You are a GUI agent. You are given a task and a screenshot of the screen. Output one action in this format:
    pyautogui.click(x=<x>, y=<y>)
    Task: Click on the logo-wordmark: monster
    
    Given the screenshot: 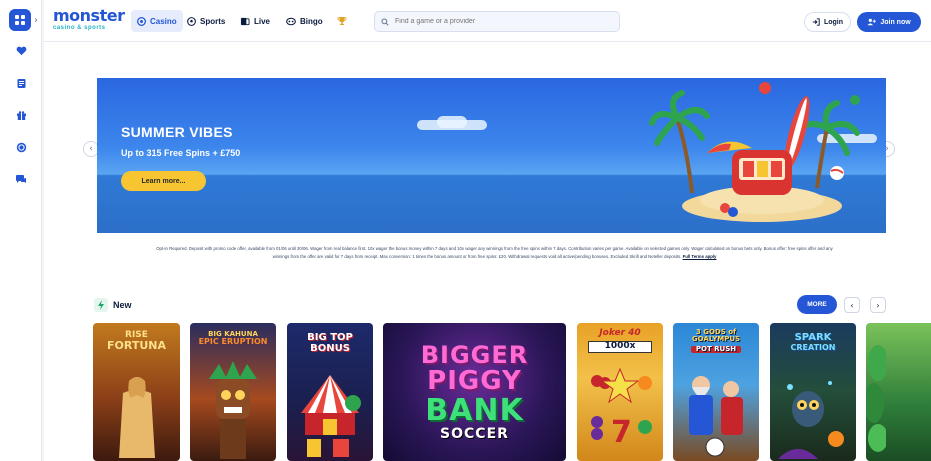 What is the action you would take?
    pyautogui.click(x=89, y=15)
    